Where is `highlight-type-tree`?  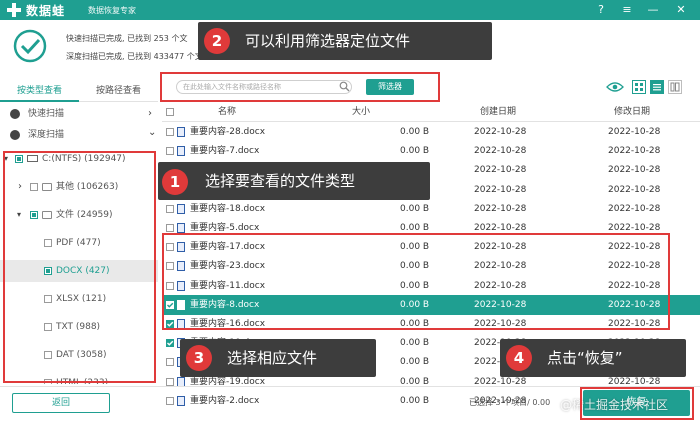 highlight-type-tree is located at coordinates (79, 267).